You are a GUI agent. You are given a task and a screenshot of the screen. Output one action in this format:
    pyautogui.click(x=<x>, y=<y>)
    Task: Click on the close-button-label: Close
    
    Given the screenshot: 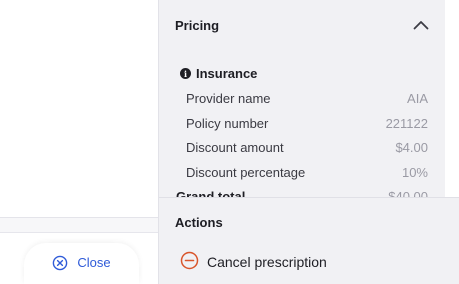 What is the action you would take?
    pyautogui.click(x=94, y=262)
    